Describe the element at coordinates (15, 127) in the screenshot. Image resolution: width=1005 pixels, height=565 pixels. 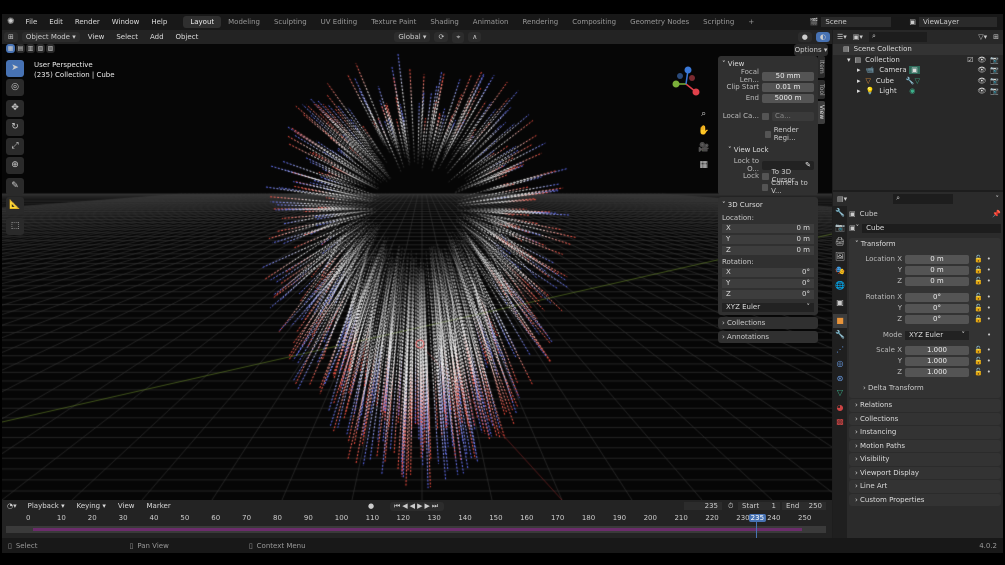
I see `rotate-tool-icon: ↻` at that location.